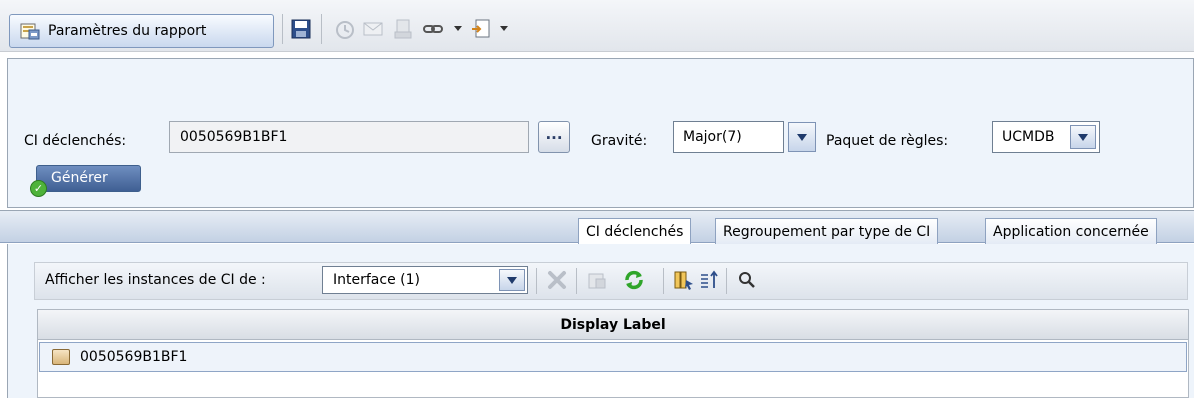 Image resolution: width=1194 pixels, height=398 pixels. I want to click on instances-label: Afficher les instances de CI de :, so click(155, 280).